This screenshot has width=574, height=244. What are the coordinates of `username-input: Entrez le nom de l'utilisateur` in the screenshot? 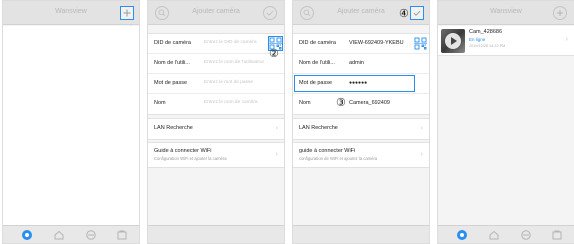 It's located at (234, 62).